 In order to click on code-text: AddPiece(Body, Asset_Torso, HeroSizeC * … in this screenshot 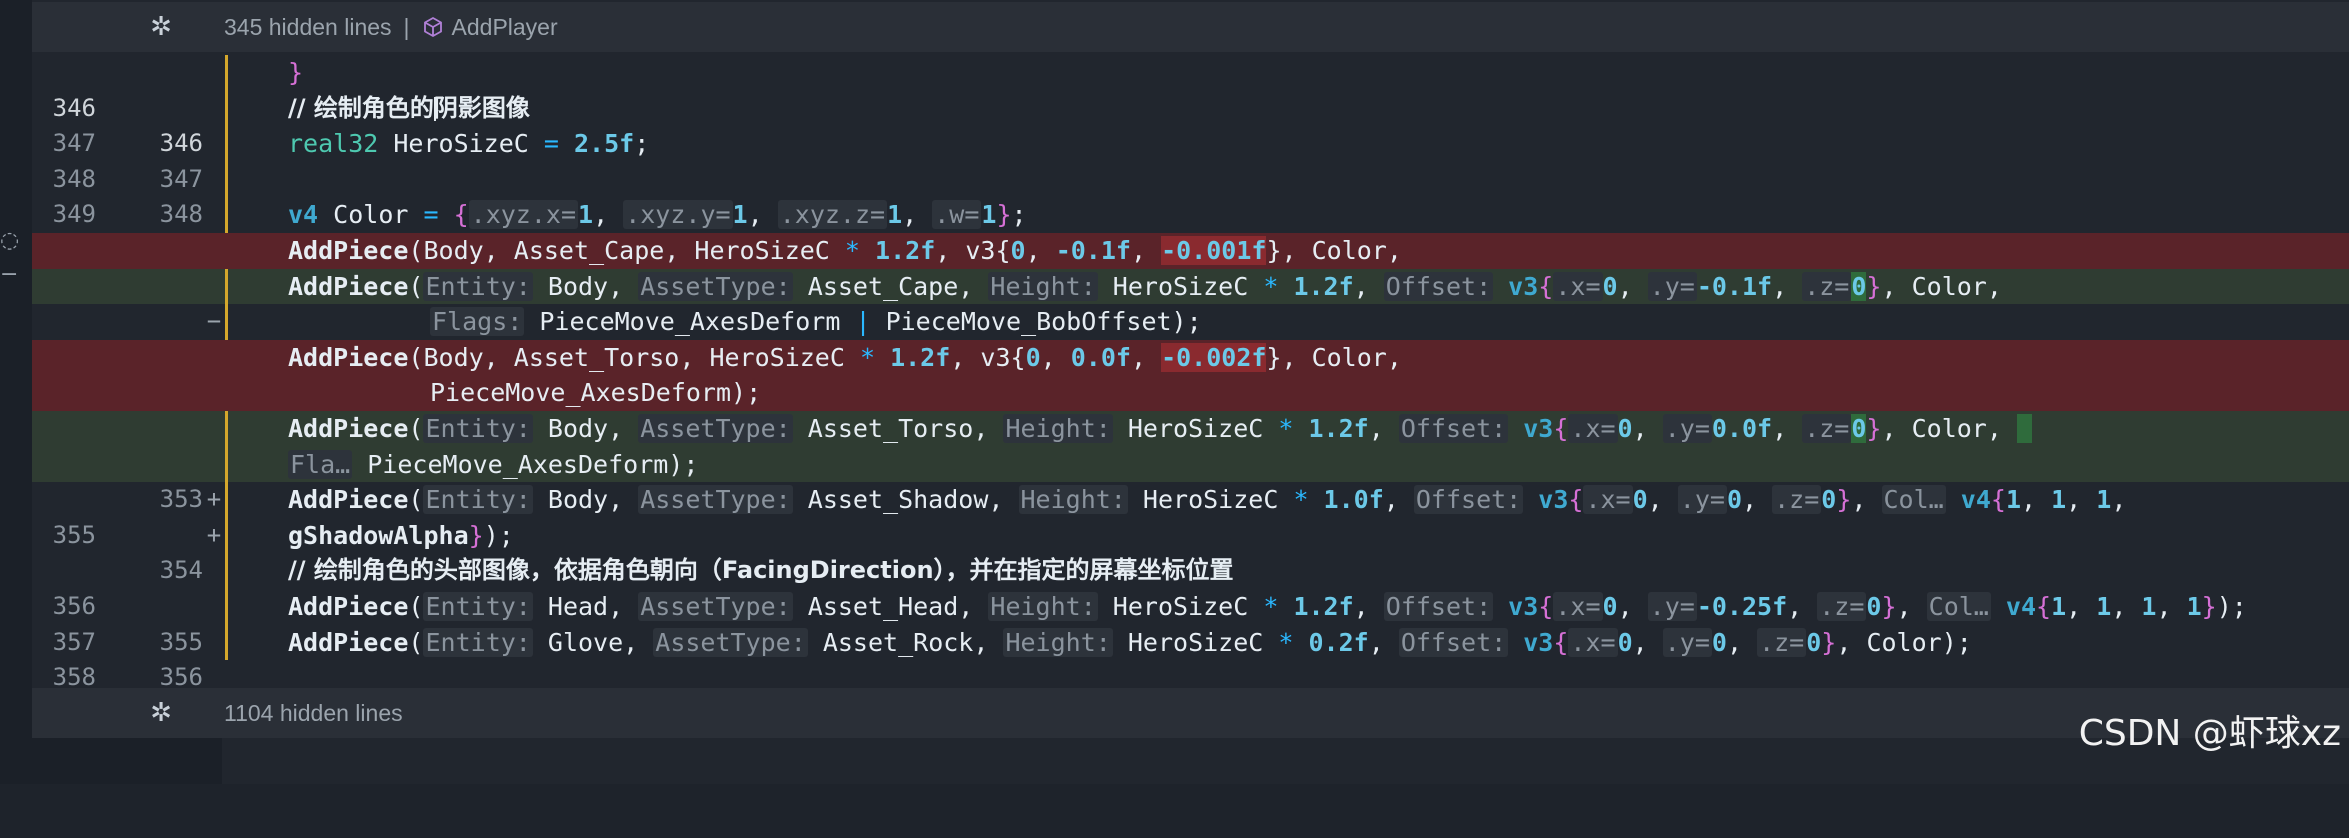, I will do `click(845, 358)`.